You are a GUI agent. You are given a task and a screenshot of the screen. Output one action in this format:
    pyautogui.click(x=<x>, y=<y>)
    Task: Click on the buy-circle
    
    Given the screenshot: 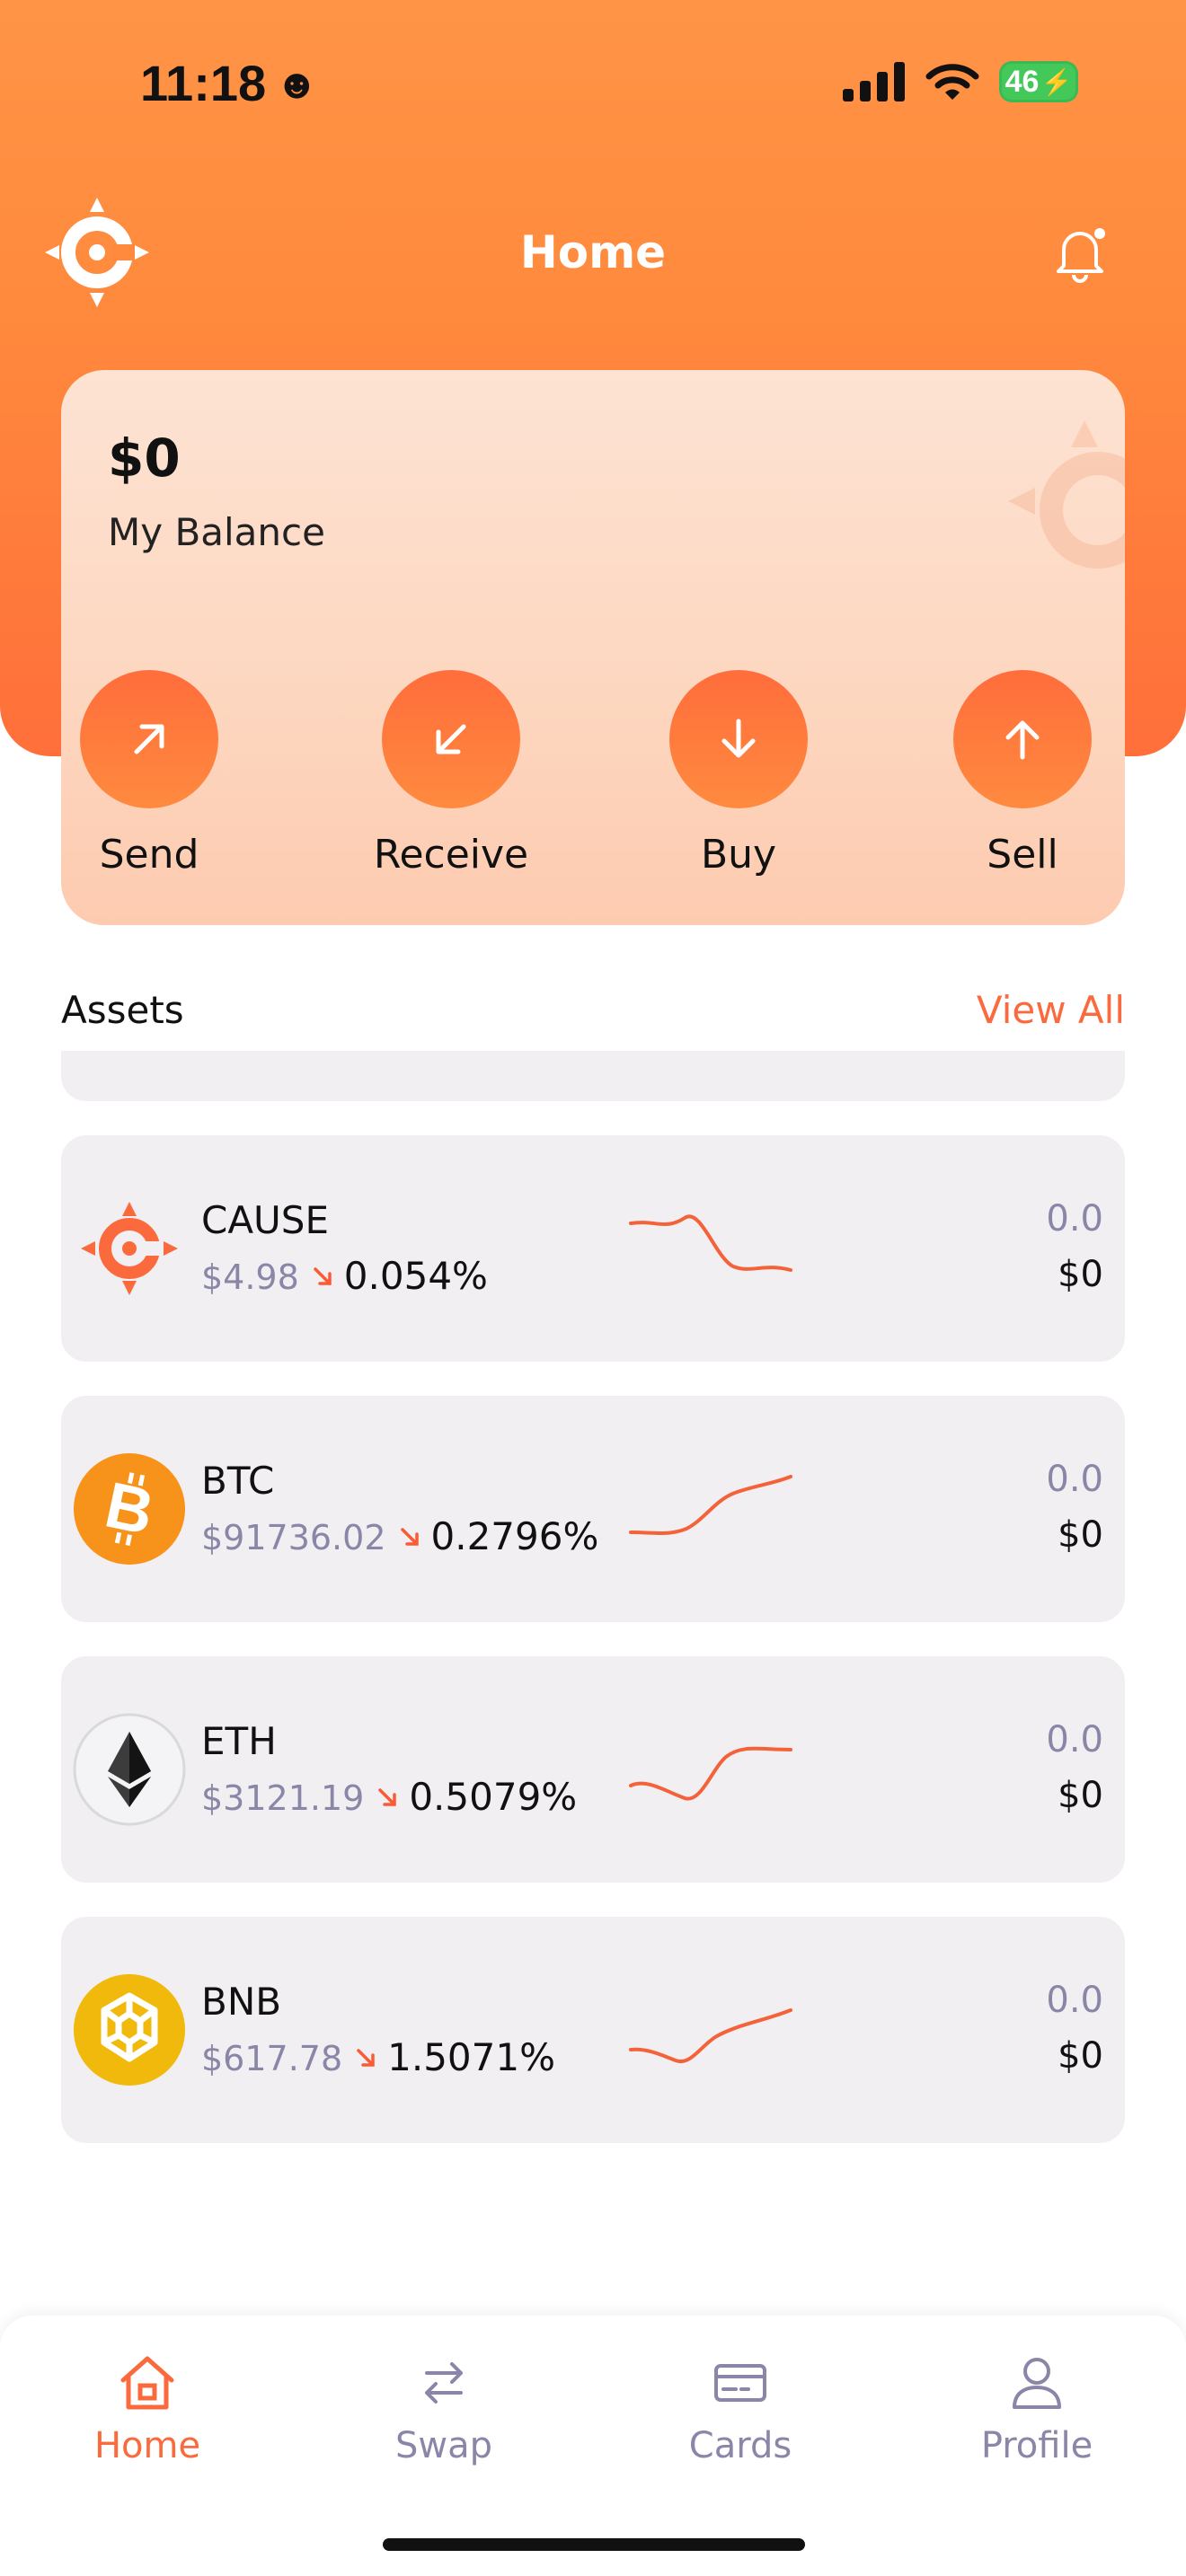 What is the action you would take?
    pyautogui.click(x=738, y=739)
    